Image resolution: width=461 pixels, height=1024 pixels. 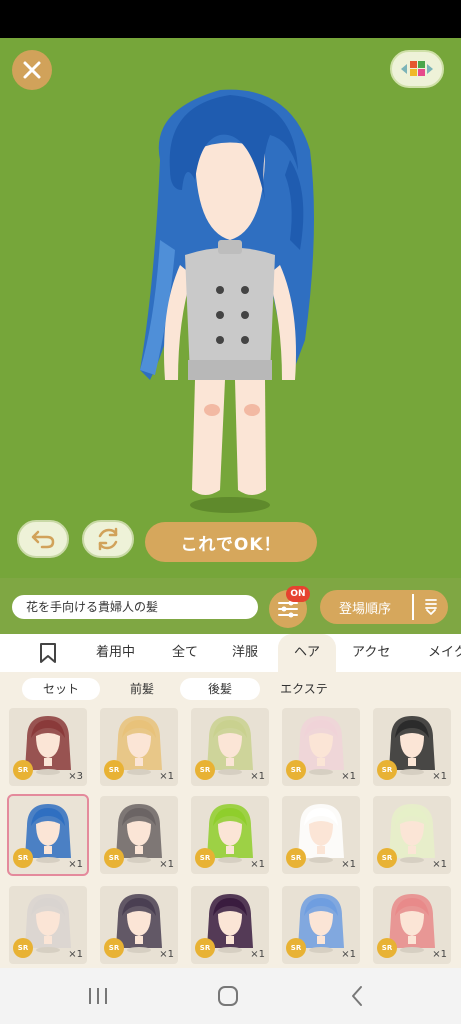 I want to click on close-icon, so click(x=32, y=70).